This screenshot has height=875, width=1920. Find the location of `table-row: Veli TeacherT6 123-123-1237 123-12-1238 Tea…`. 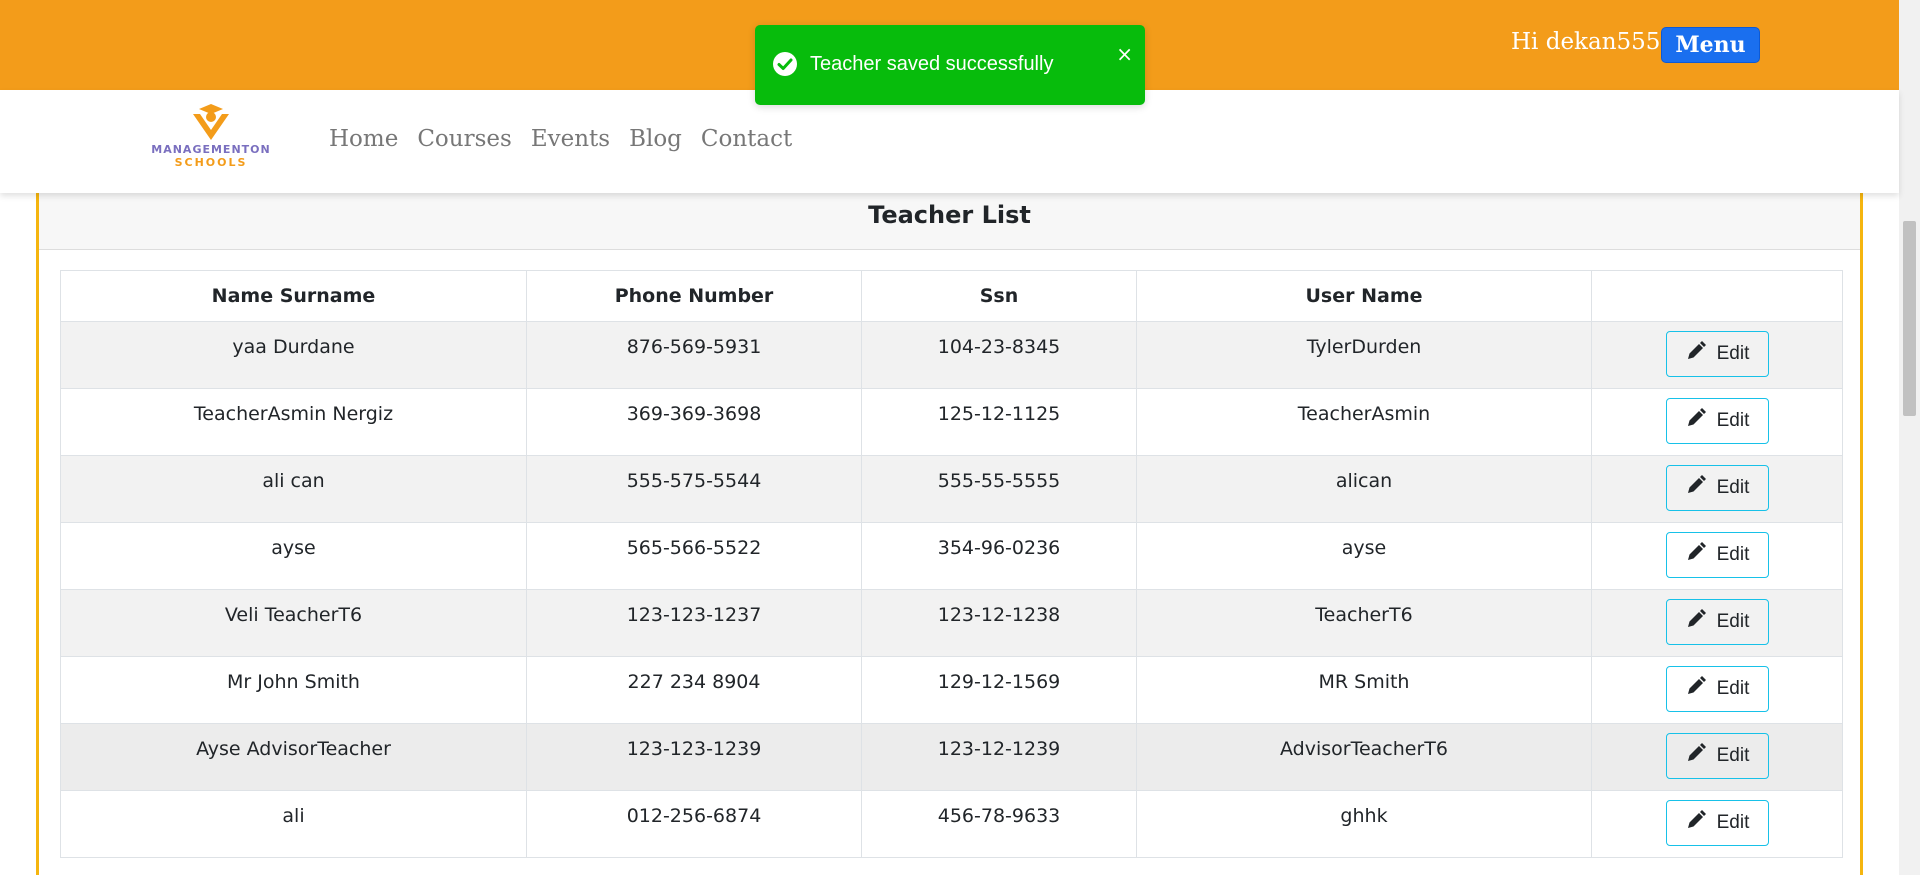

table-row: Veli TeacherT6 123-123-1237 123-12-1238 Tea… is located at coordinates (951, 623).